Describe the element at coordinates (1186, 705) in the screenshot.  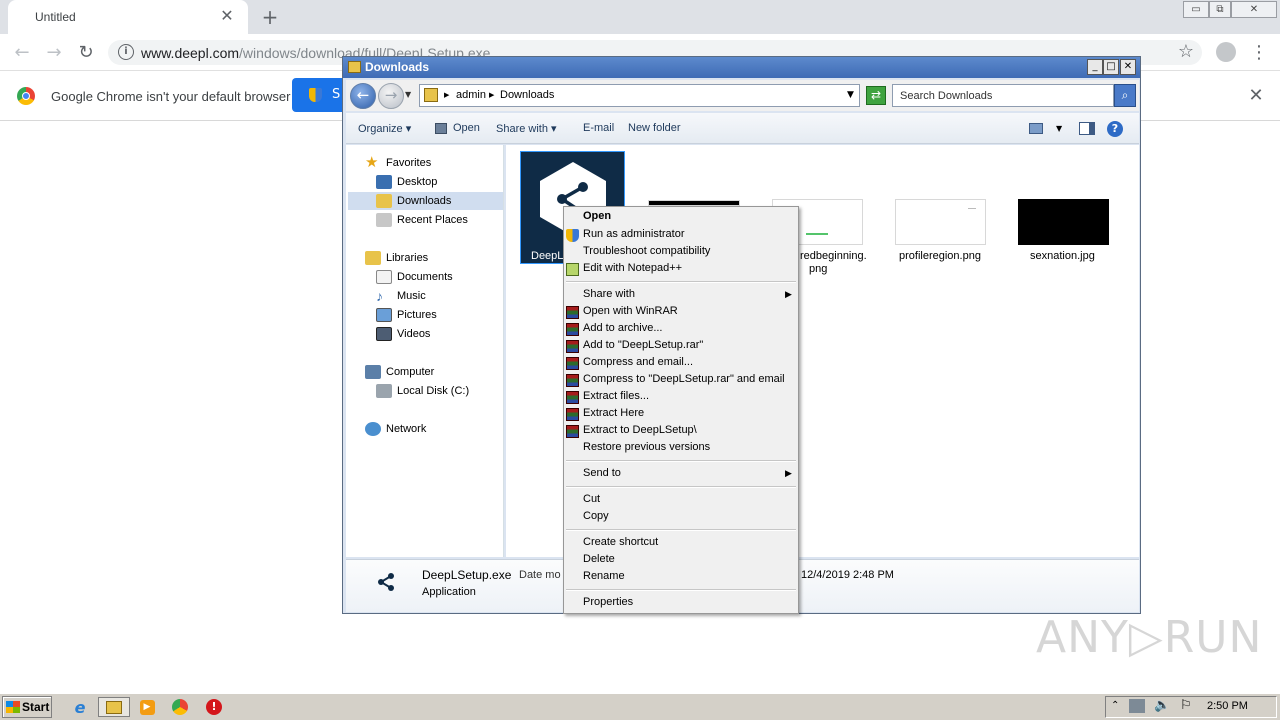
I see `action-center-flag-icon: ⚐` at that location.